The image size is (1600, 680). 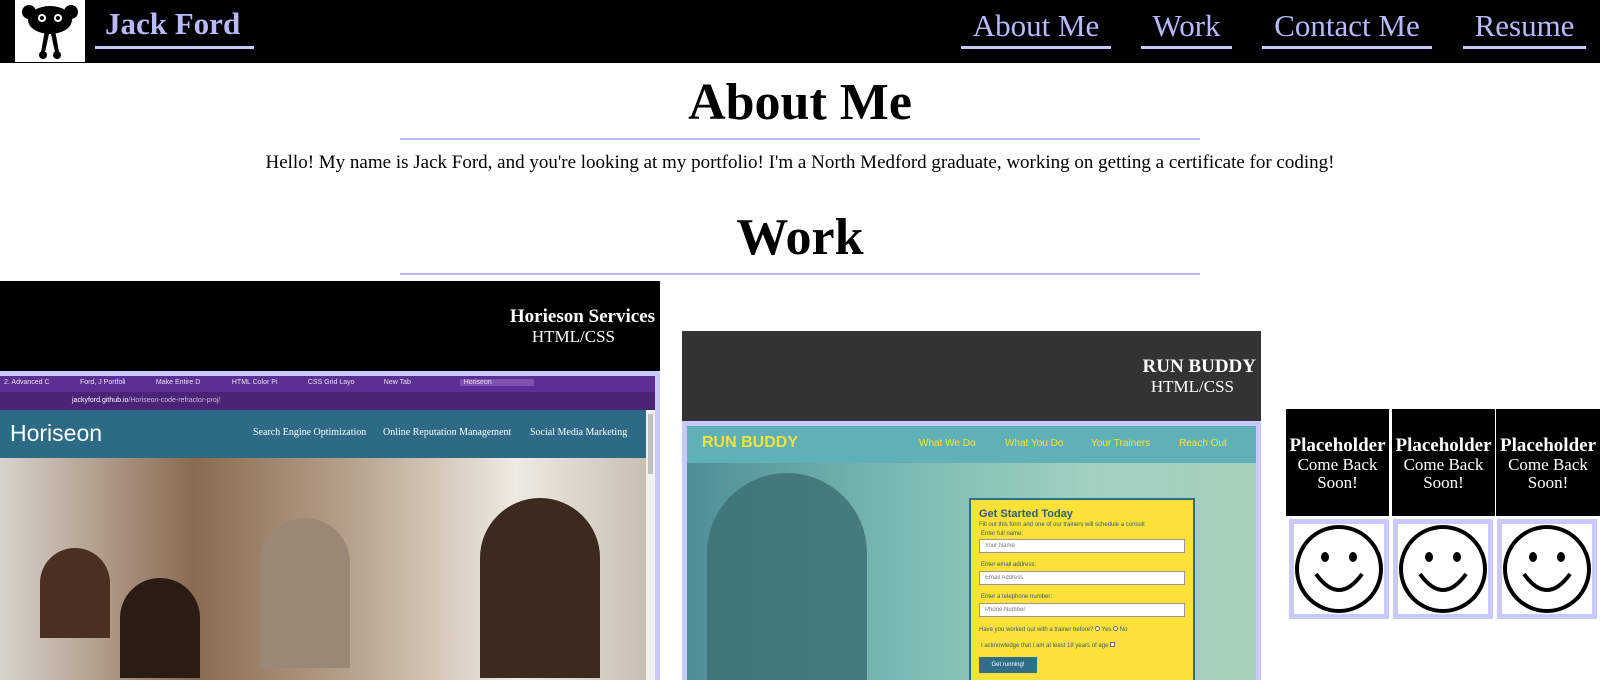 I want to click on email-field, so click(x=1082, y=578).